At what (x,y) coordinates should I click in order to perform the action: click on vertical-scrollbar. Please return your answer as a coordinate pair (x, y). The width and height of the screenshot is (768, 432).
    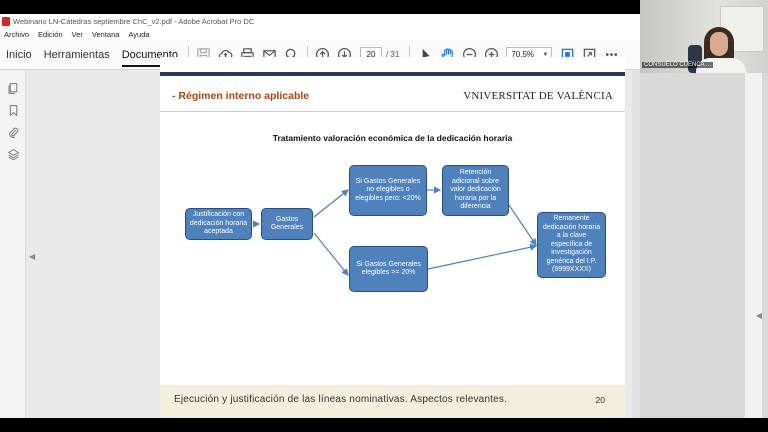
    Looking at the image, I should click on (636, 244).